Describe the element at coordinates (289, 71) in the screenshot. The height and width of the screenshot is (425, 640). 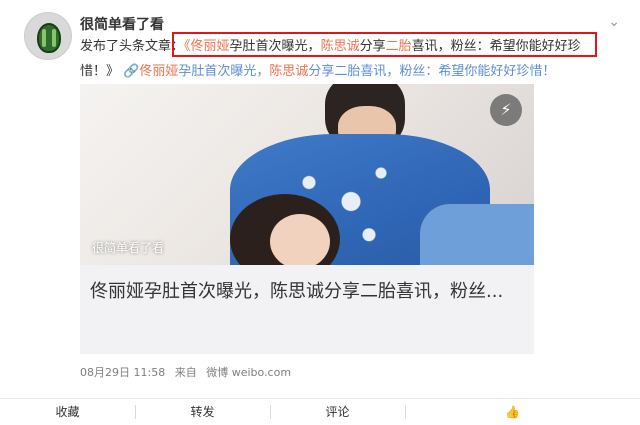
I see `link-name-2: 陈思诚` at that location.